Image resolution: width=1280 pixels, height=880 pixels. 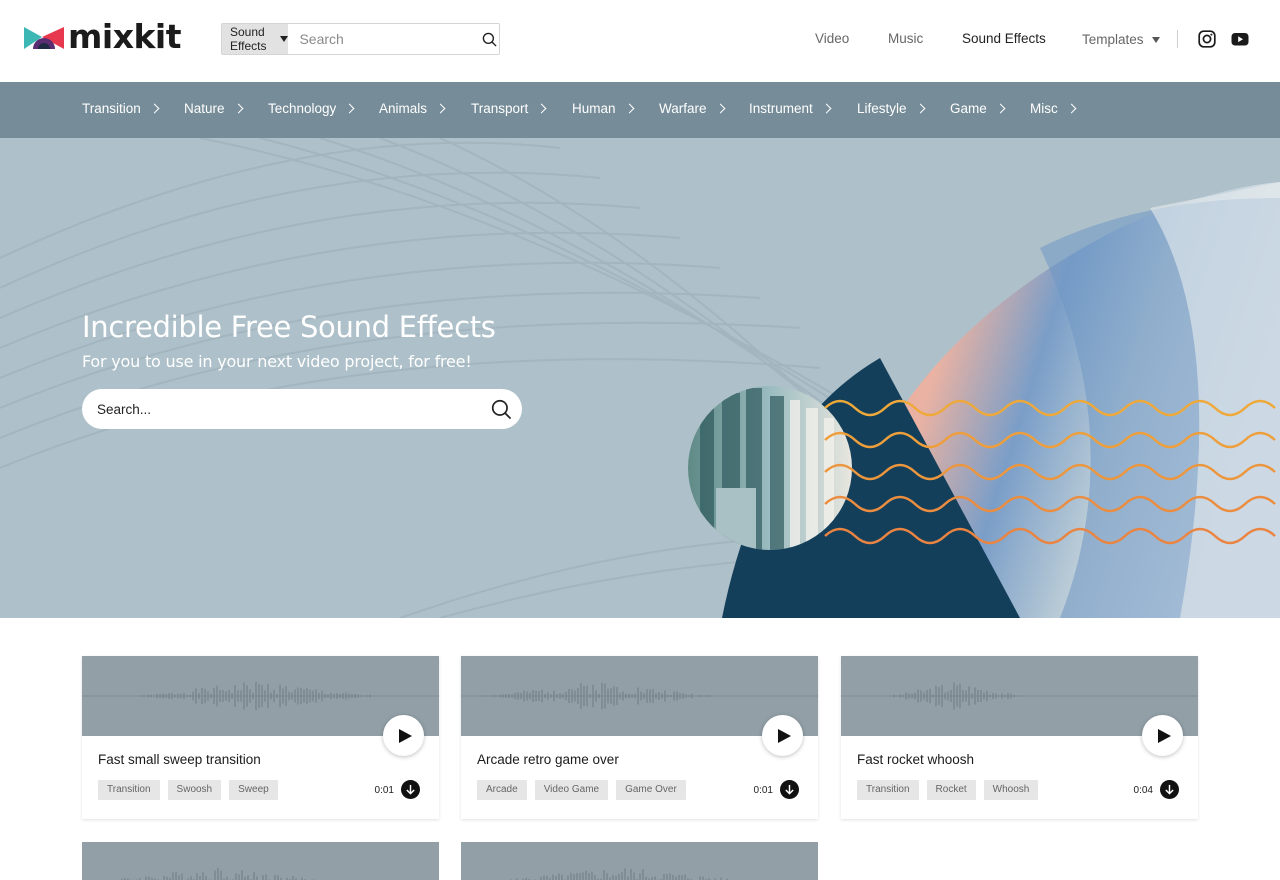 I want to click on category-misc: Misc, so click(x=1053, y=108).